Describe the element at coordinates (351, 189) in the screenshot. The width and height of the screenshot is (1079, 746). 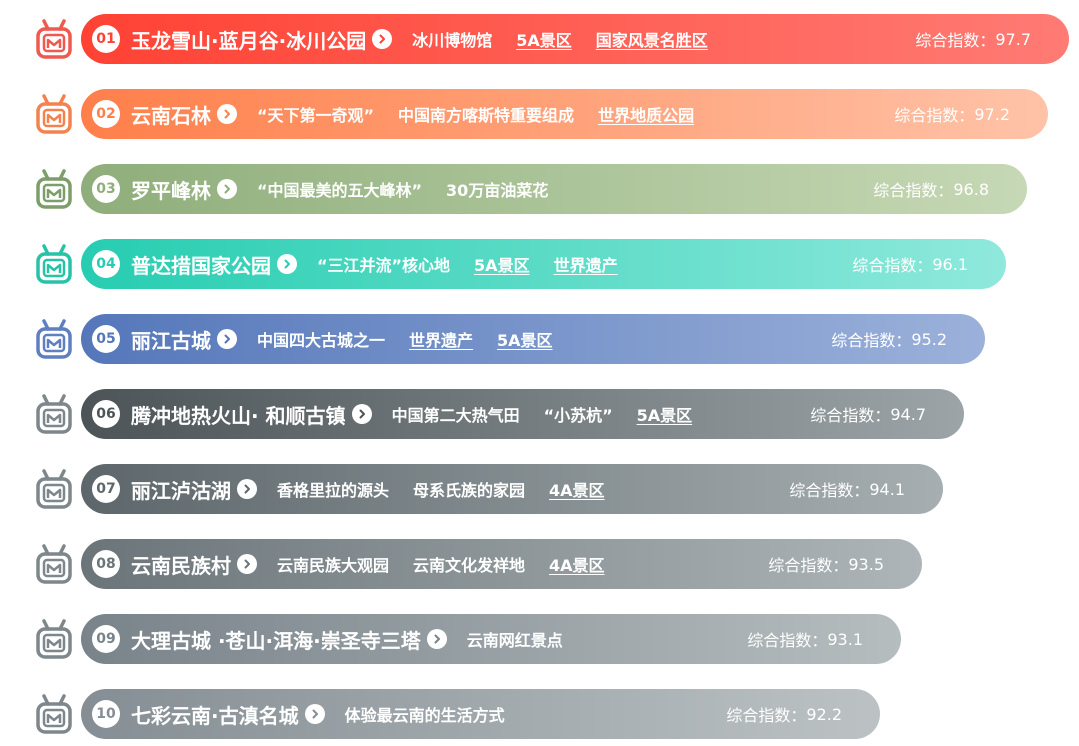
I see `attraction-name-group: 罗平峰林 “中国最美的五大峰林” 30万亩油菜花` at that location.